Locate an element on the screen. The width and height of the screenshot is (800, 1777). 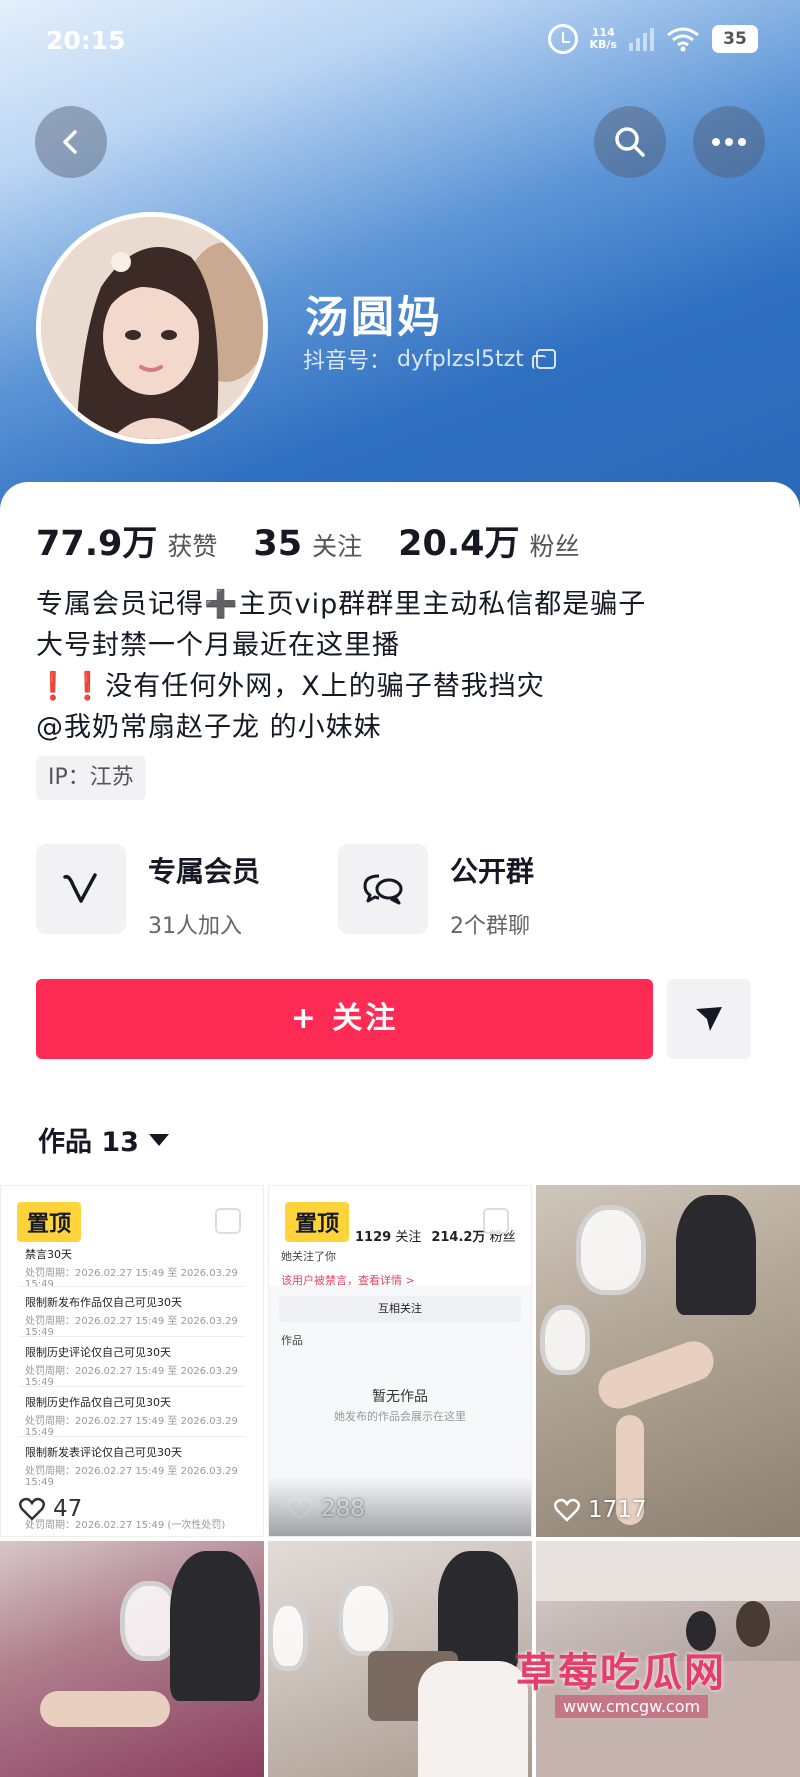
group-chat-icon is located at coordinates (383, 889).